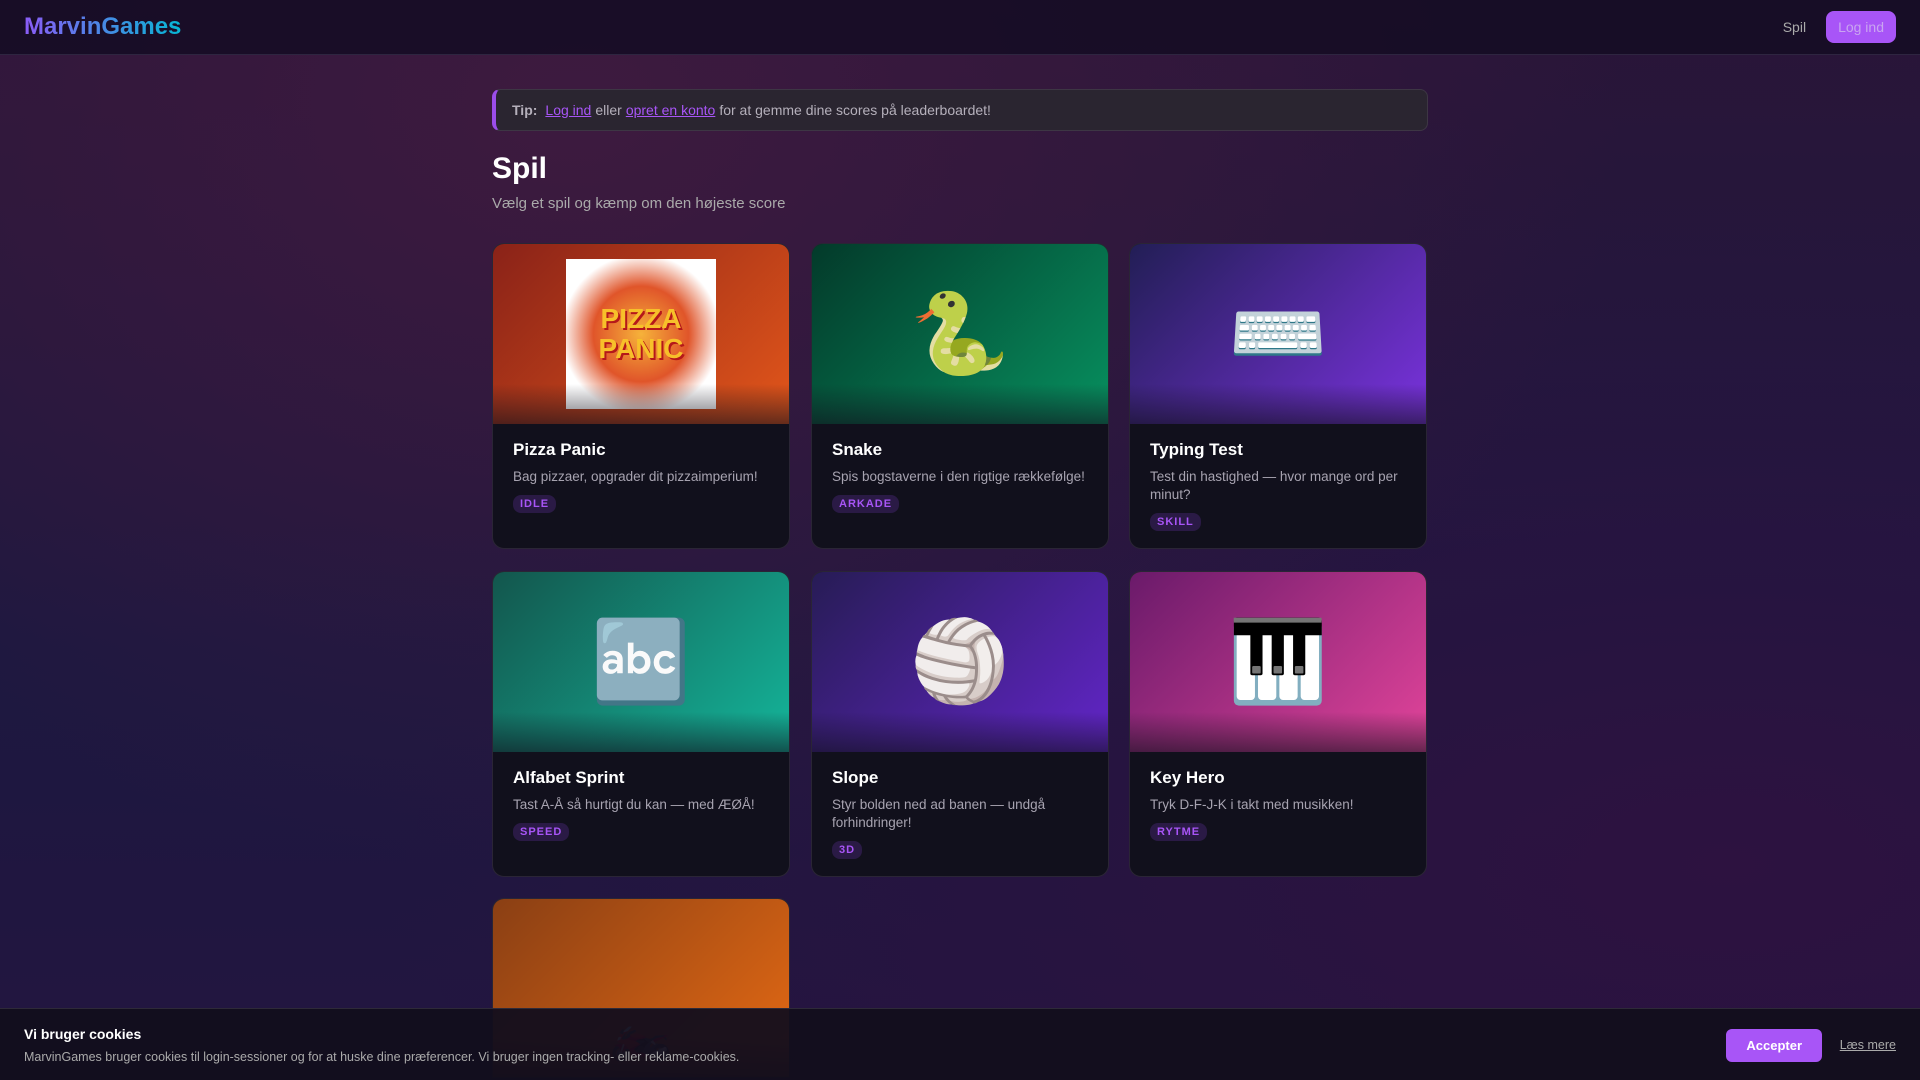 The width and height of the screenshot is (1920, 1080). I want to click on tip-text: eller, so click(608, 110).